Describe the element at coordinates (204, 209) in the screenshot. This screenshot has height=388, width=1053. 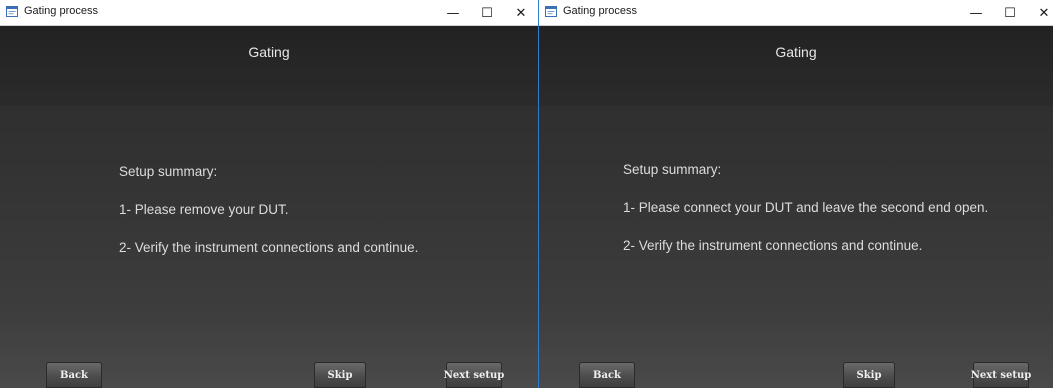
I see `summary-step-1: 1- Please remove your DUT.` at that location.